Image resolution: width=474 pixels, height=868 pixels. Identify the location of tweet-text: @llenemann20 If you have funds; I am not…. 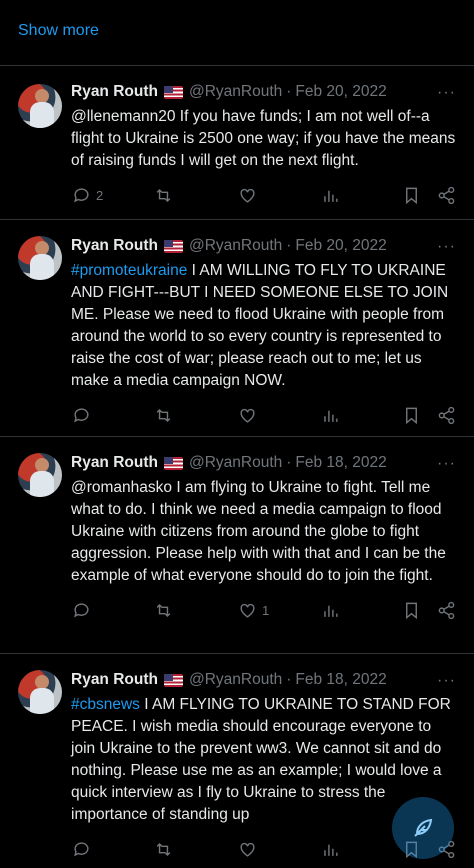
(265, 139).